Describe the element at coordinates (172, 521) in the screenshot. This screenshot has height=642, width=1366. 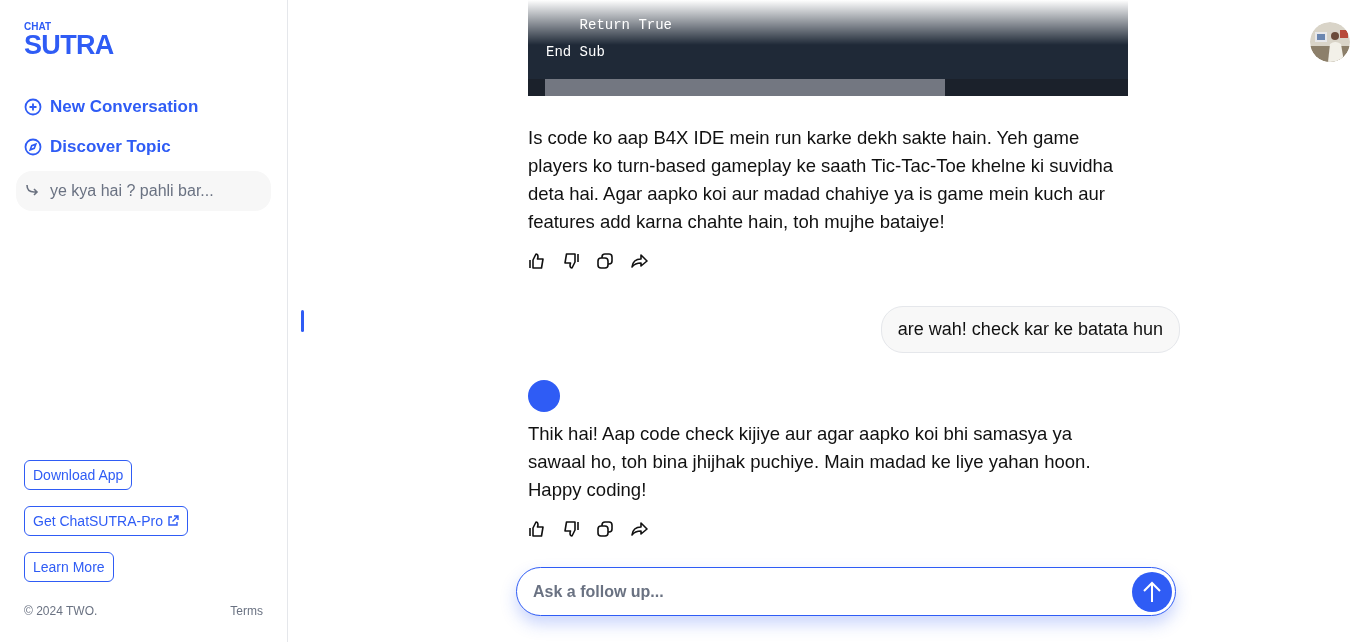
I see `external-link-icon` at that location.